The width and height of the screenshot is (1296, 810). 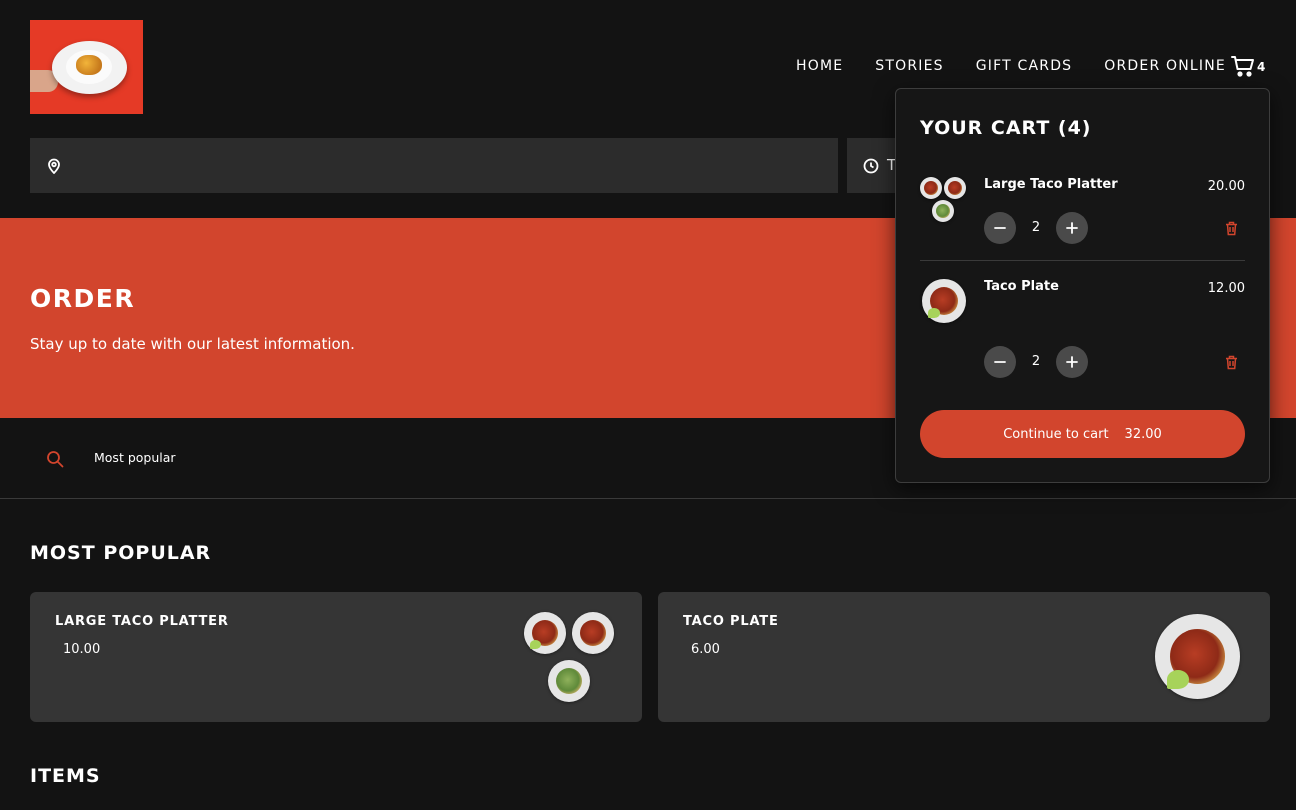 I want to click on nav-gift-cards: GIFT CARDS, so click(x=1024, y=66).